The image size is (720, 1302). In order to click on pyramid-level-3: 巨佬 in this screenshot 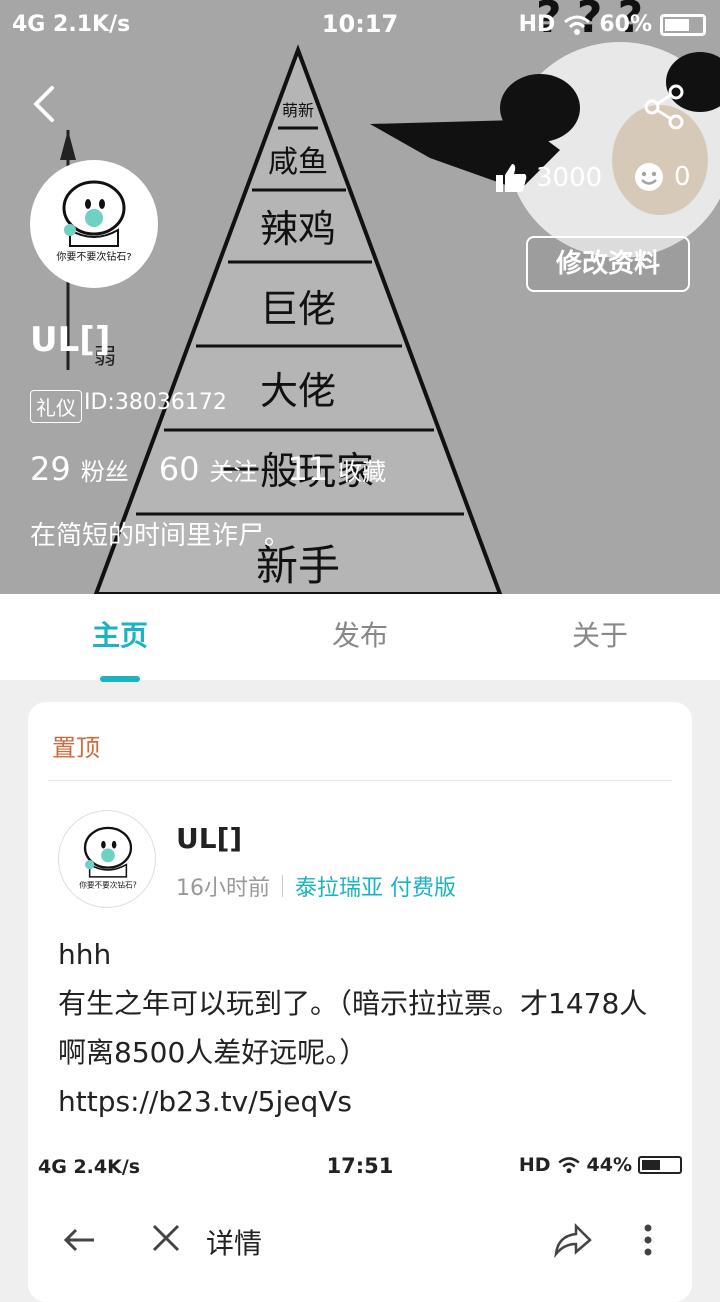, I will do `click(298, 309)`.